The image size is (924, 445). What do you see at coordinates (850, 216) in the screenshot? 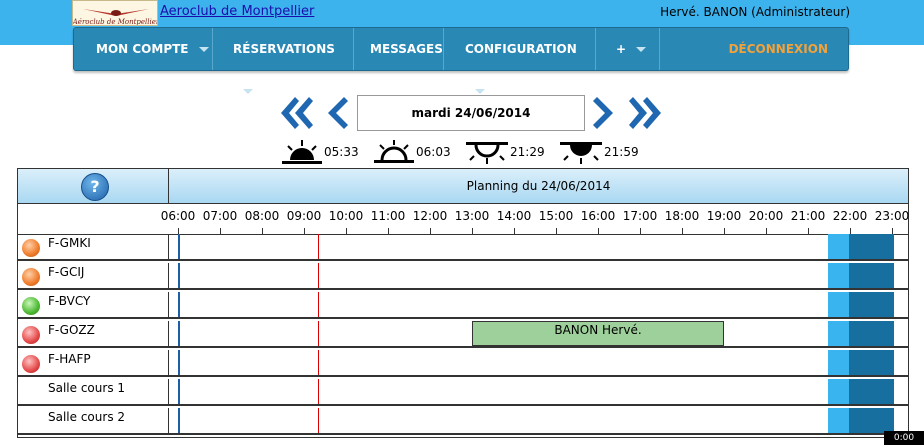
I see `hour-label: 22:00` at bounding box center [850, 216].